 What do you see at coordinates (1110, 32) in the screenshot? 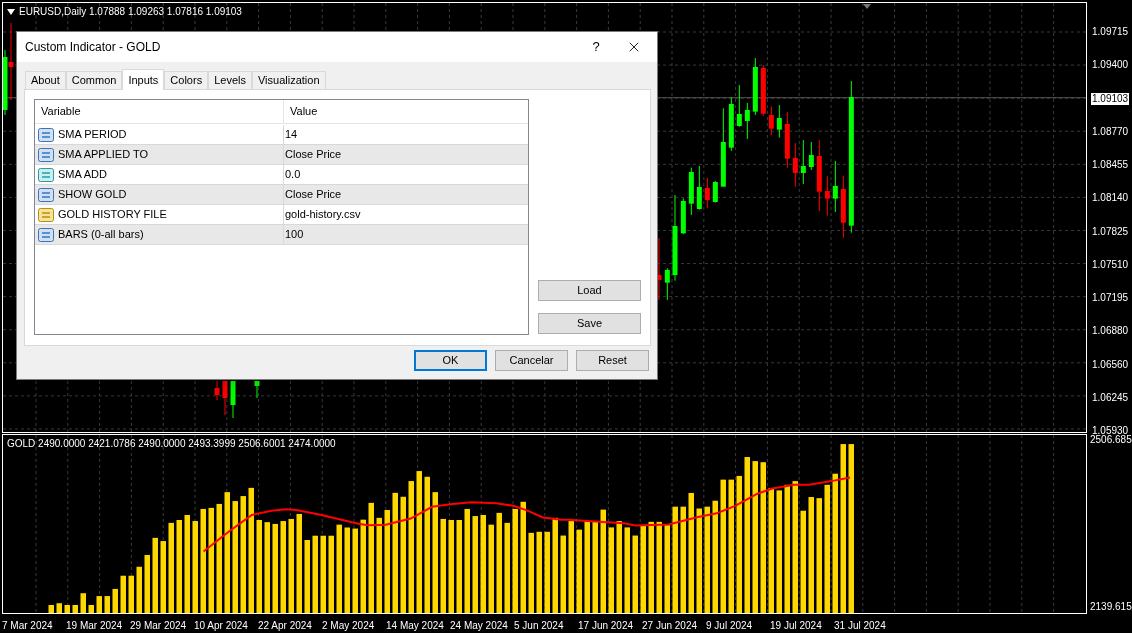
I see `price-label: 1.09715` at bounding box center [1110, 32].